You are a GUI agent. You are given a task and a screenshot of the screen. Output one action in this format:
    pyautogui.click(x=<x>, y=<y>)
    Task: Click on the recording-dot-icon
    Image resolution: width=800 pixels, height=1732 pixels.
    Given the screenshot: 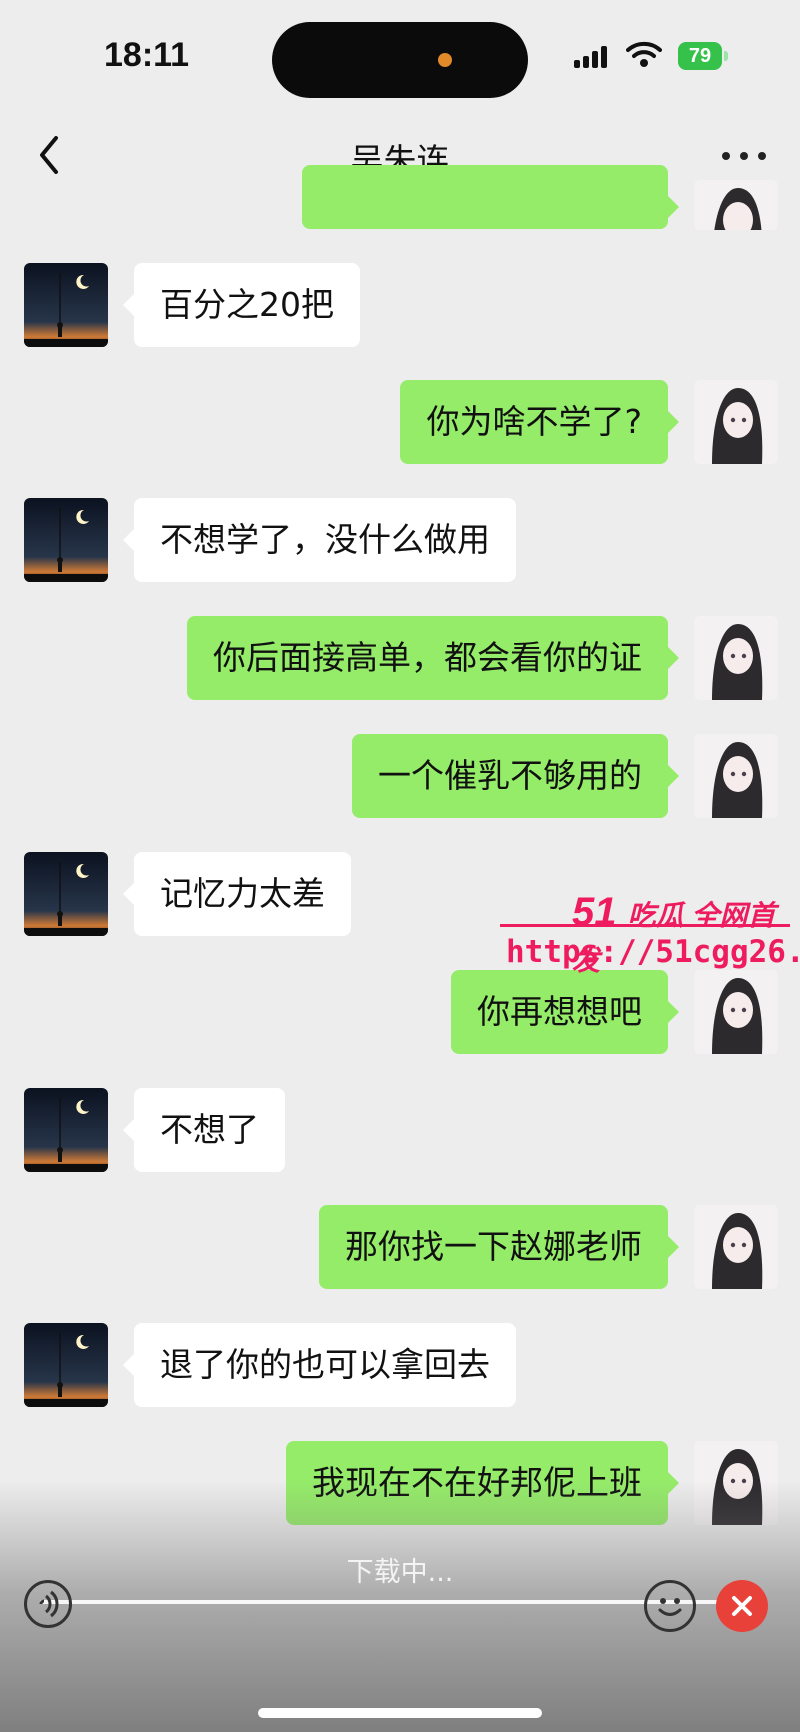 What is the action you would take?
    pyautogui.click(x=445, y=60)
    